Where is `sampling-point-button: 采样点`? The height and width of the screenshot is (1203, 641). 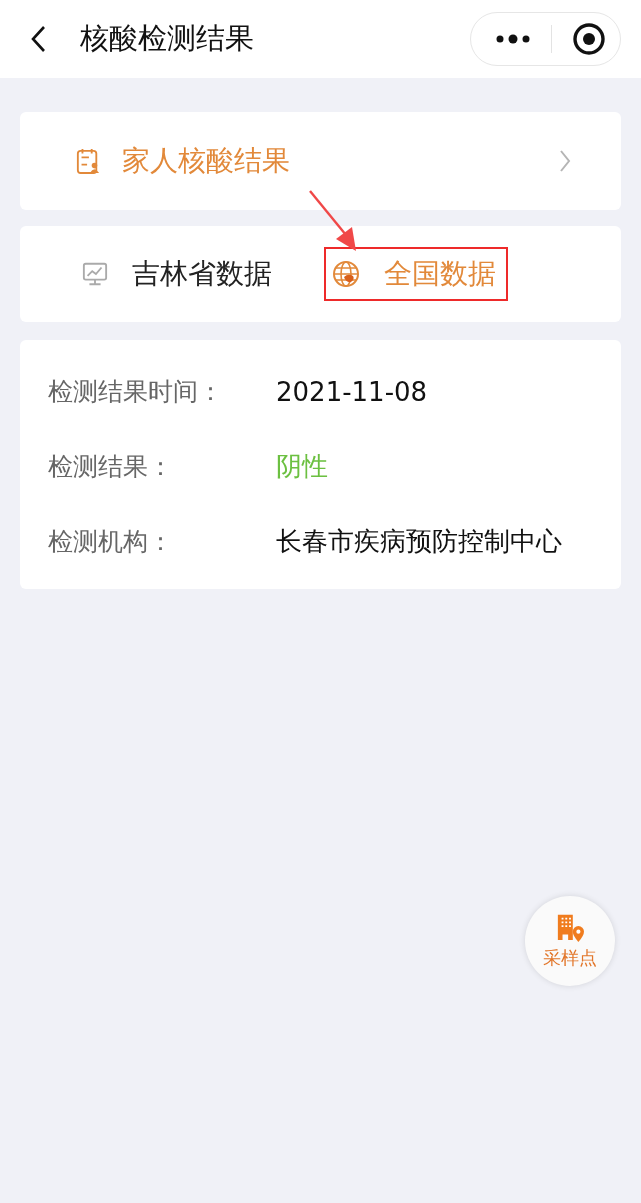 sampling-point-button: 采样点 is located at coordinates (570, 941).